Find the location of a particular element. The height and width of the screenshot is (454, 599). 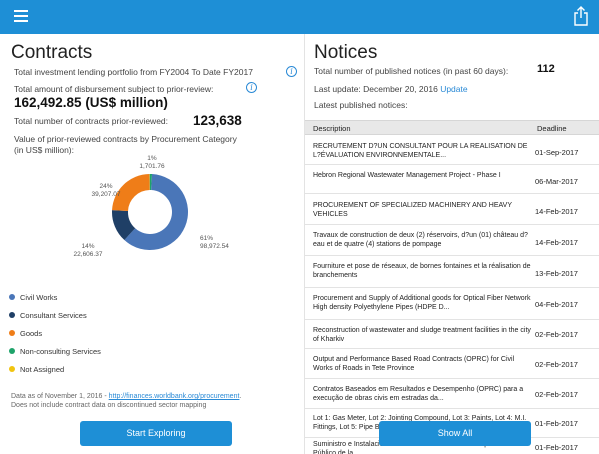

legend-item: Consultant Services is located at coordinates (48, 315).